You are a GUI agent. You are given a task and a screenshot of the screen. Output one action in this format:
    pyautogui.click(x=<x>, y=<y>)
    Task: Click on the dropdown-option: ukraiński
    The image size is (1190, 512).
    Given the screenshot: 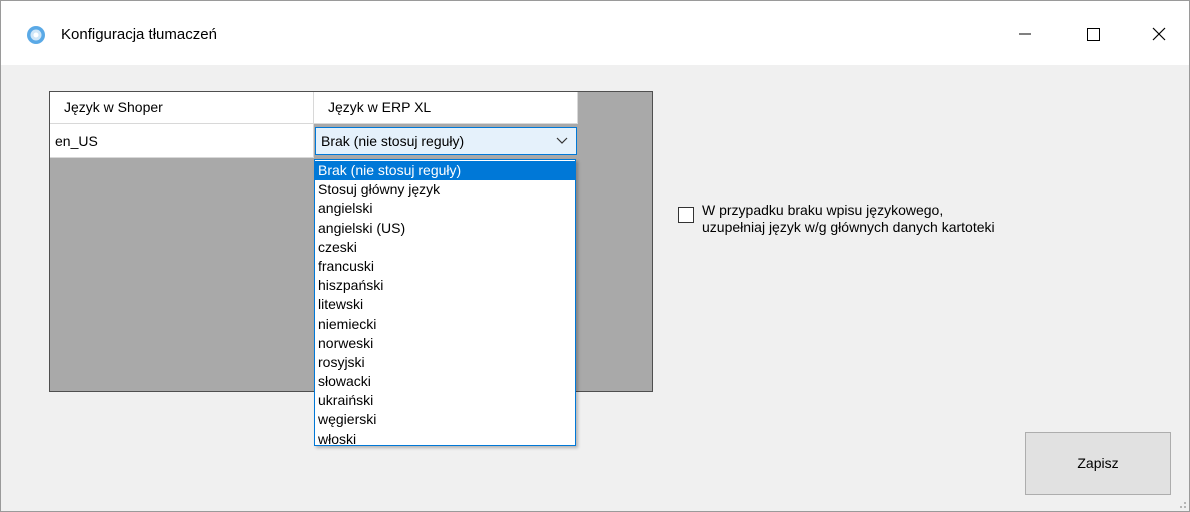 What is the action you would take?
    pyautogui.click(x=445, y=400)
    